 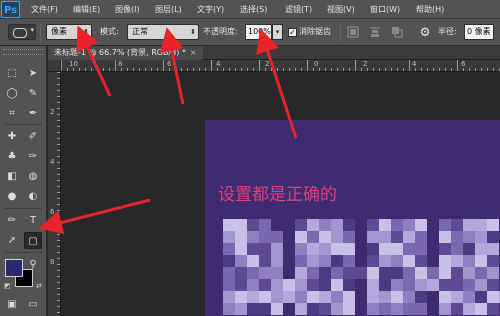 I want to click on document-tab: 未标题-1 @ 66.7% (背景, RGB/8) * ×, so click(x=125, y=53).